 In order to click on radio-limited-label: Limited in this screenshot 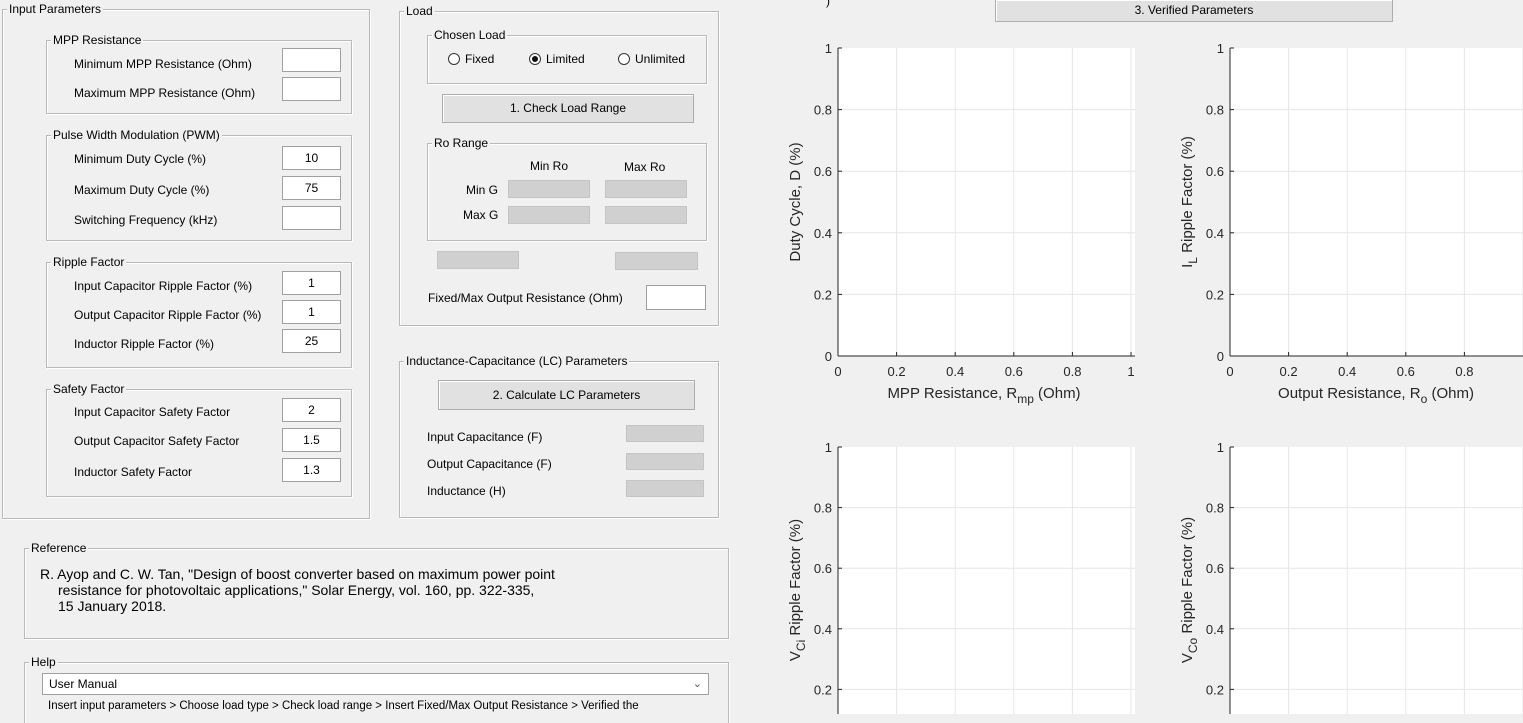, I will do `click(565, 59)`.